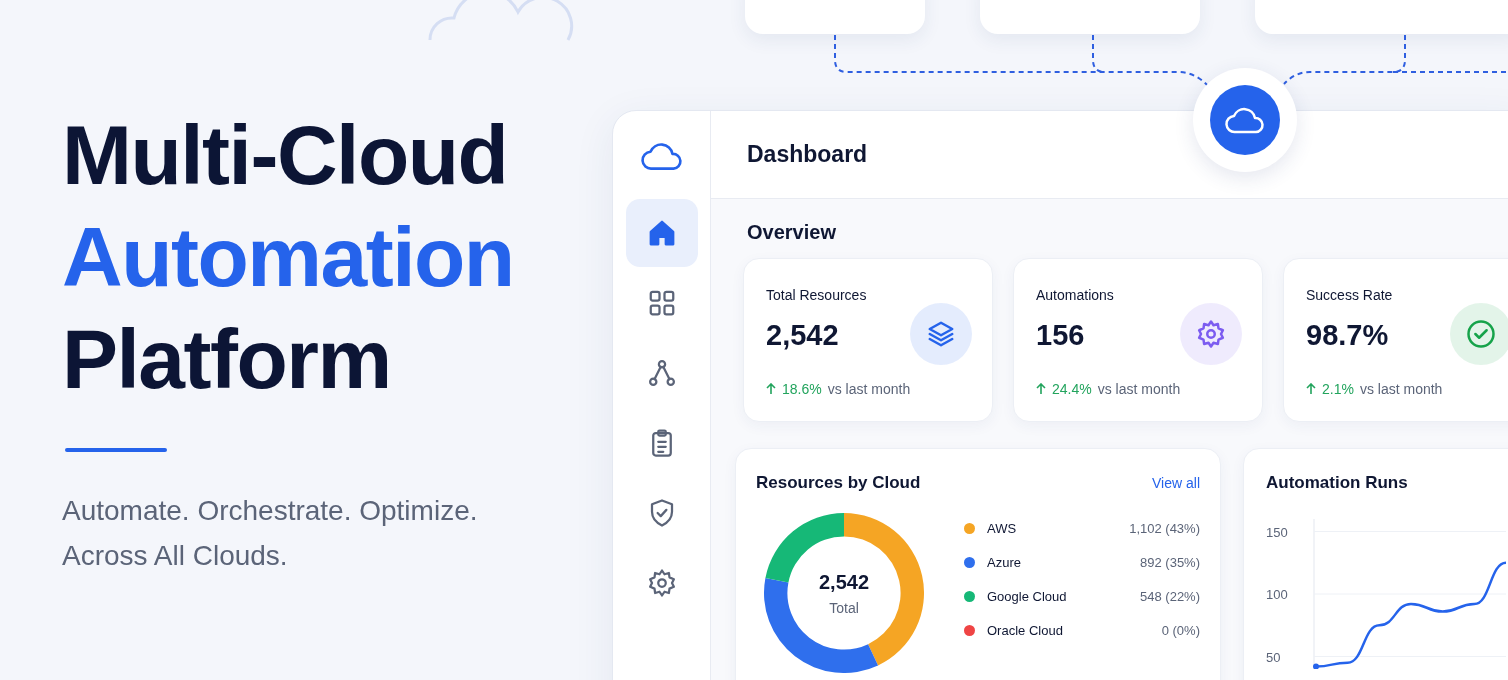 The width and height of the screenshot is (1508, 680). Describe the element at coordinates (803, 335) in the screenshot. I see `stat-value: 2,542` at that location.